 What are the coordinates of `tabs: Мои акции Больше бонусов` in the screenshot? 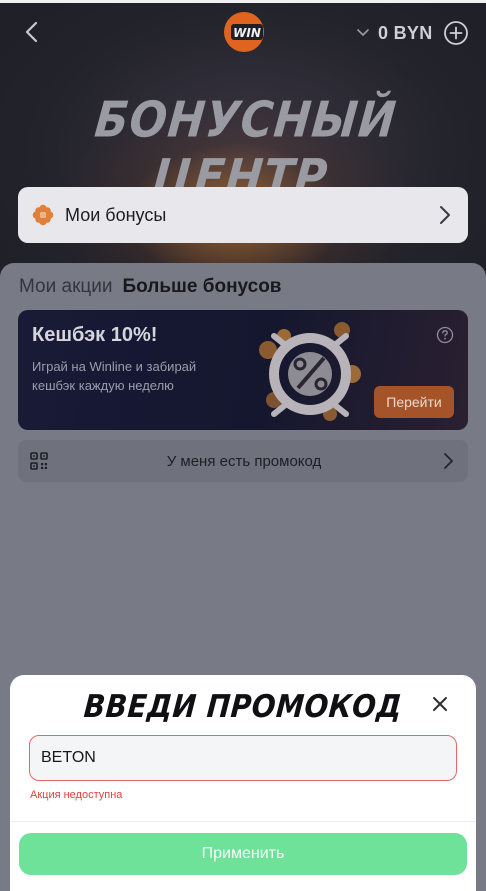 It's located at (150, 287).